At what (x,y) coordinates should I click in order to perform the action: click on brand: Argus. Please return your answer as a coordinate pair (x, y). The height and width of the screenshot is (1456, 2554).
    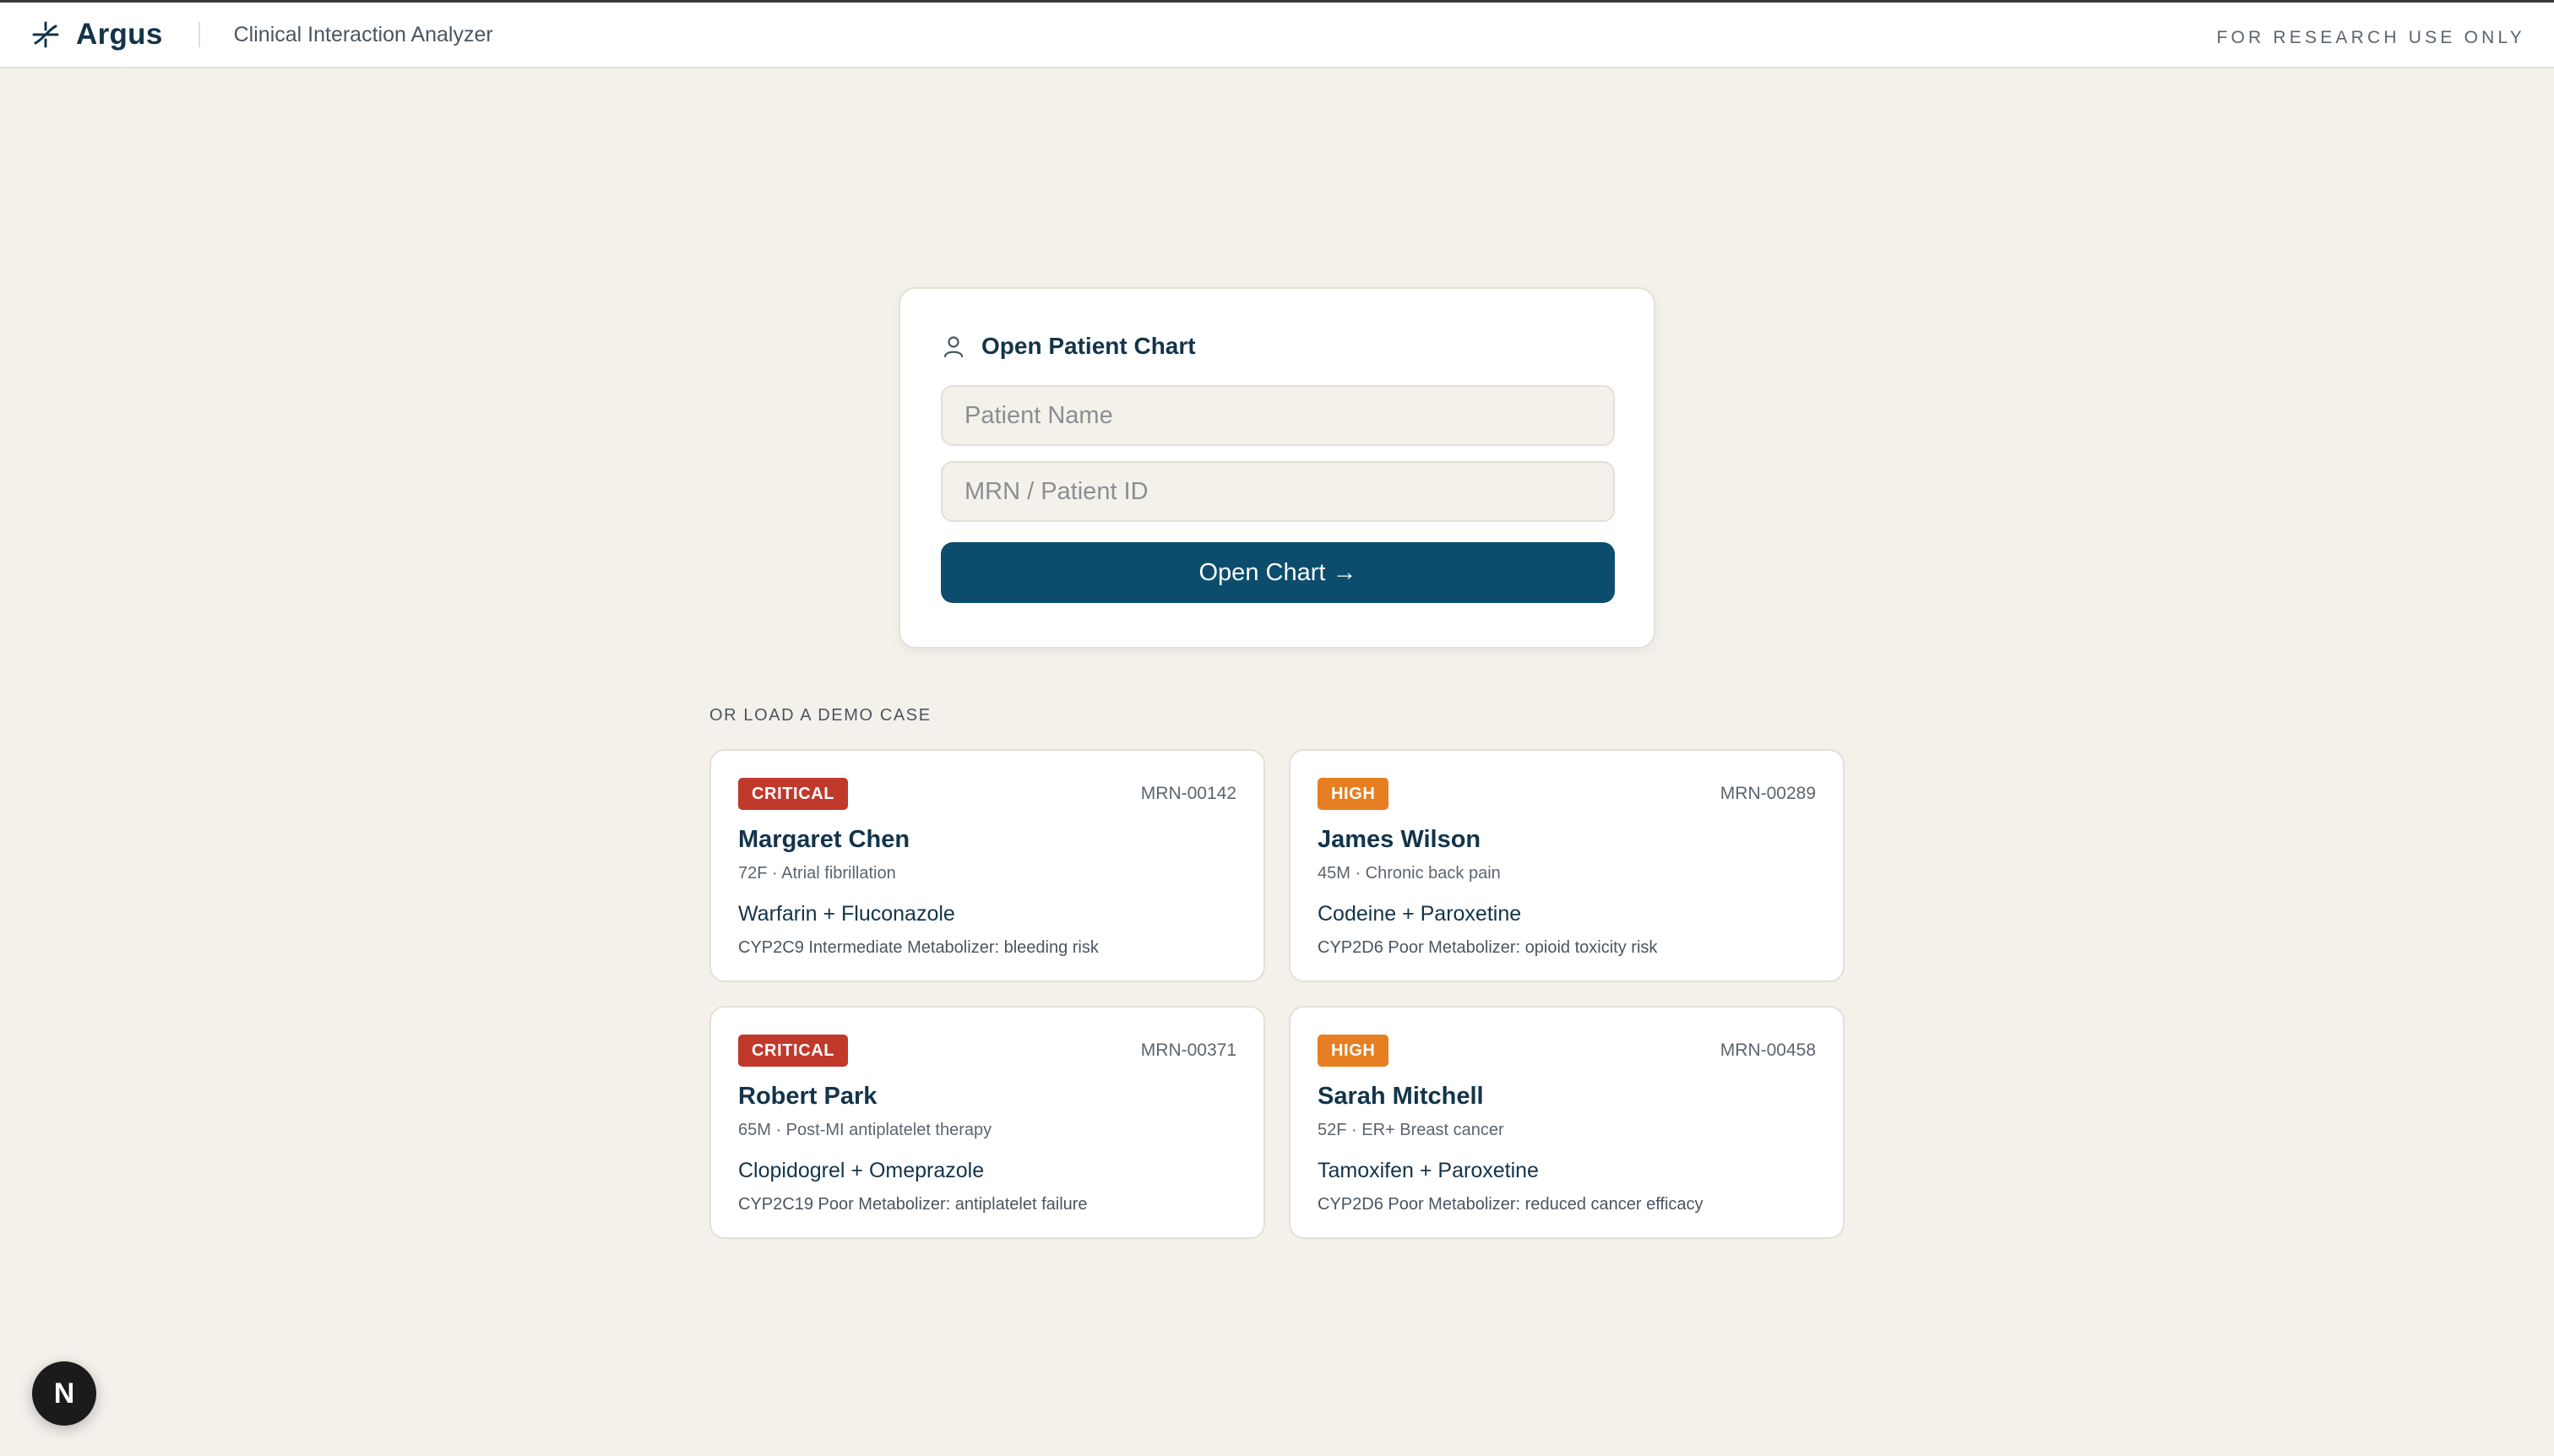
    Looking at the image, I should click on (96, 35).